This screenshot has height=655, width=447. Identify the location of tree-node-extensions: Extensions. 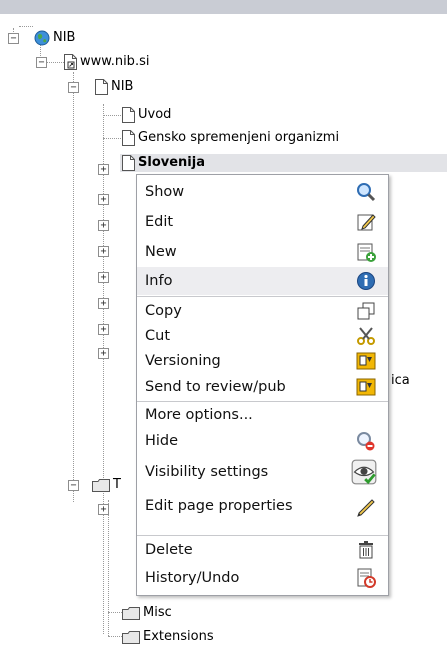
(168, 637).